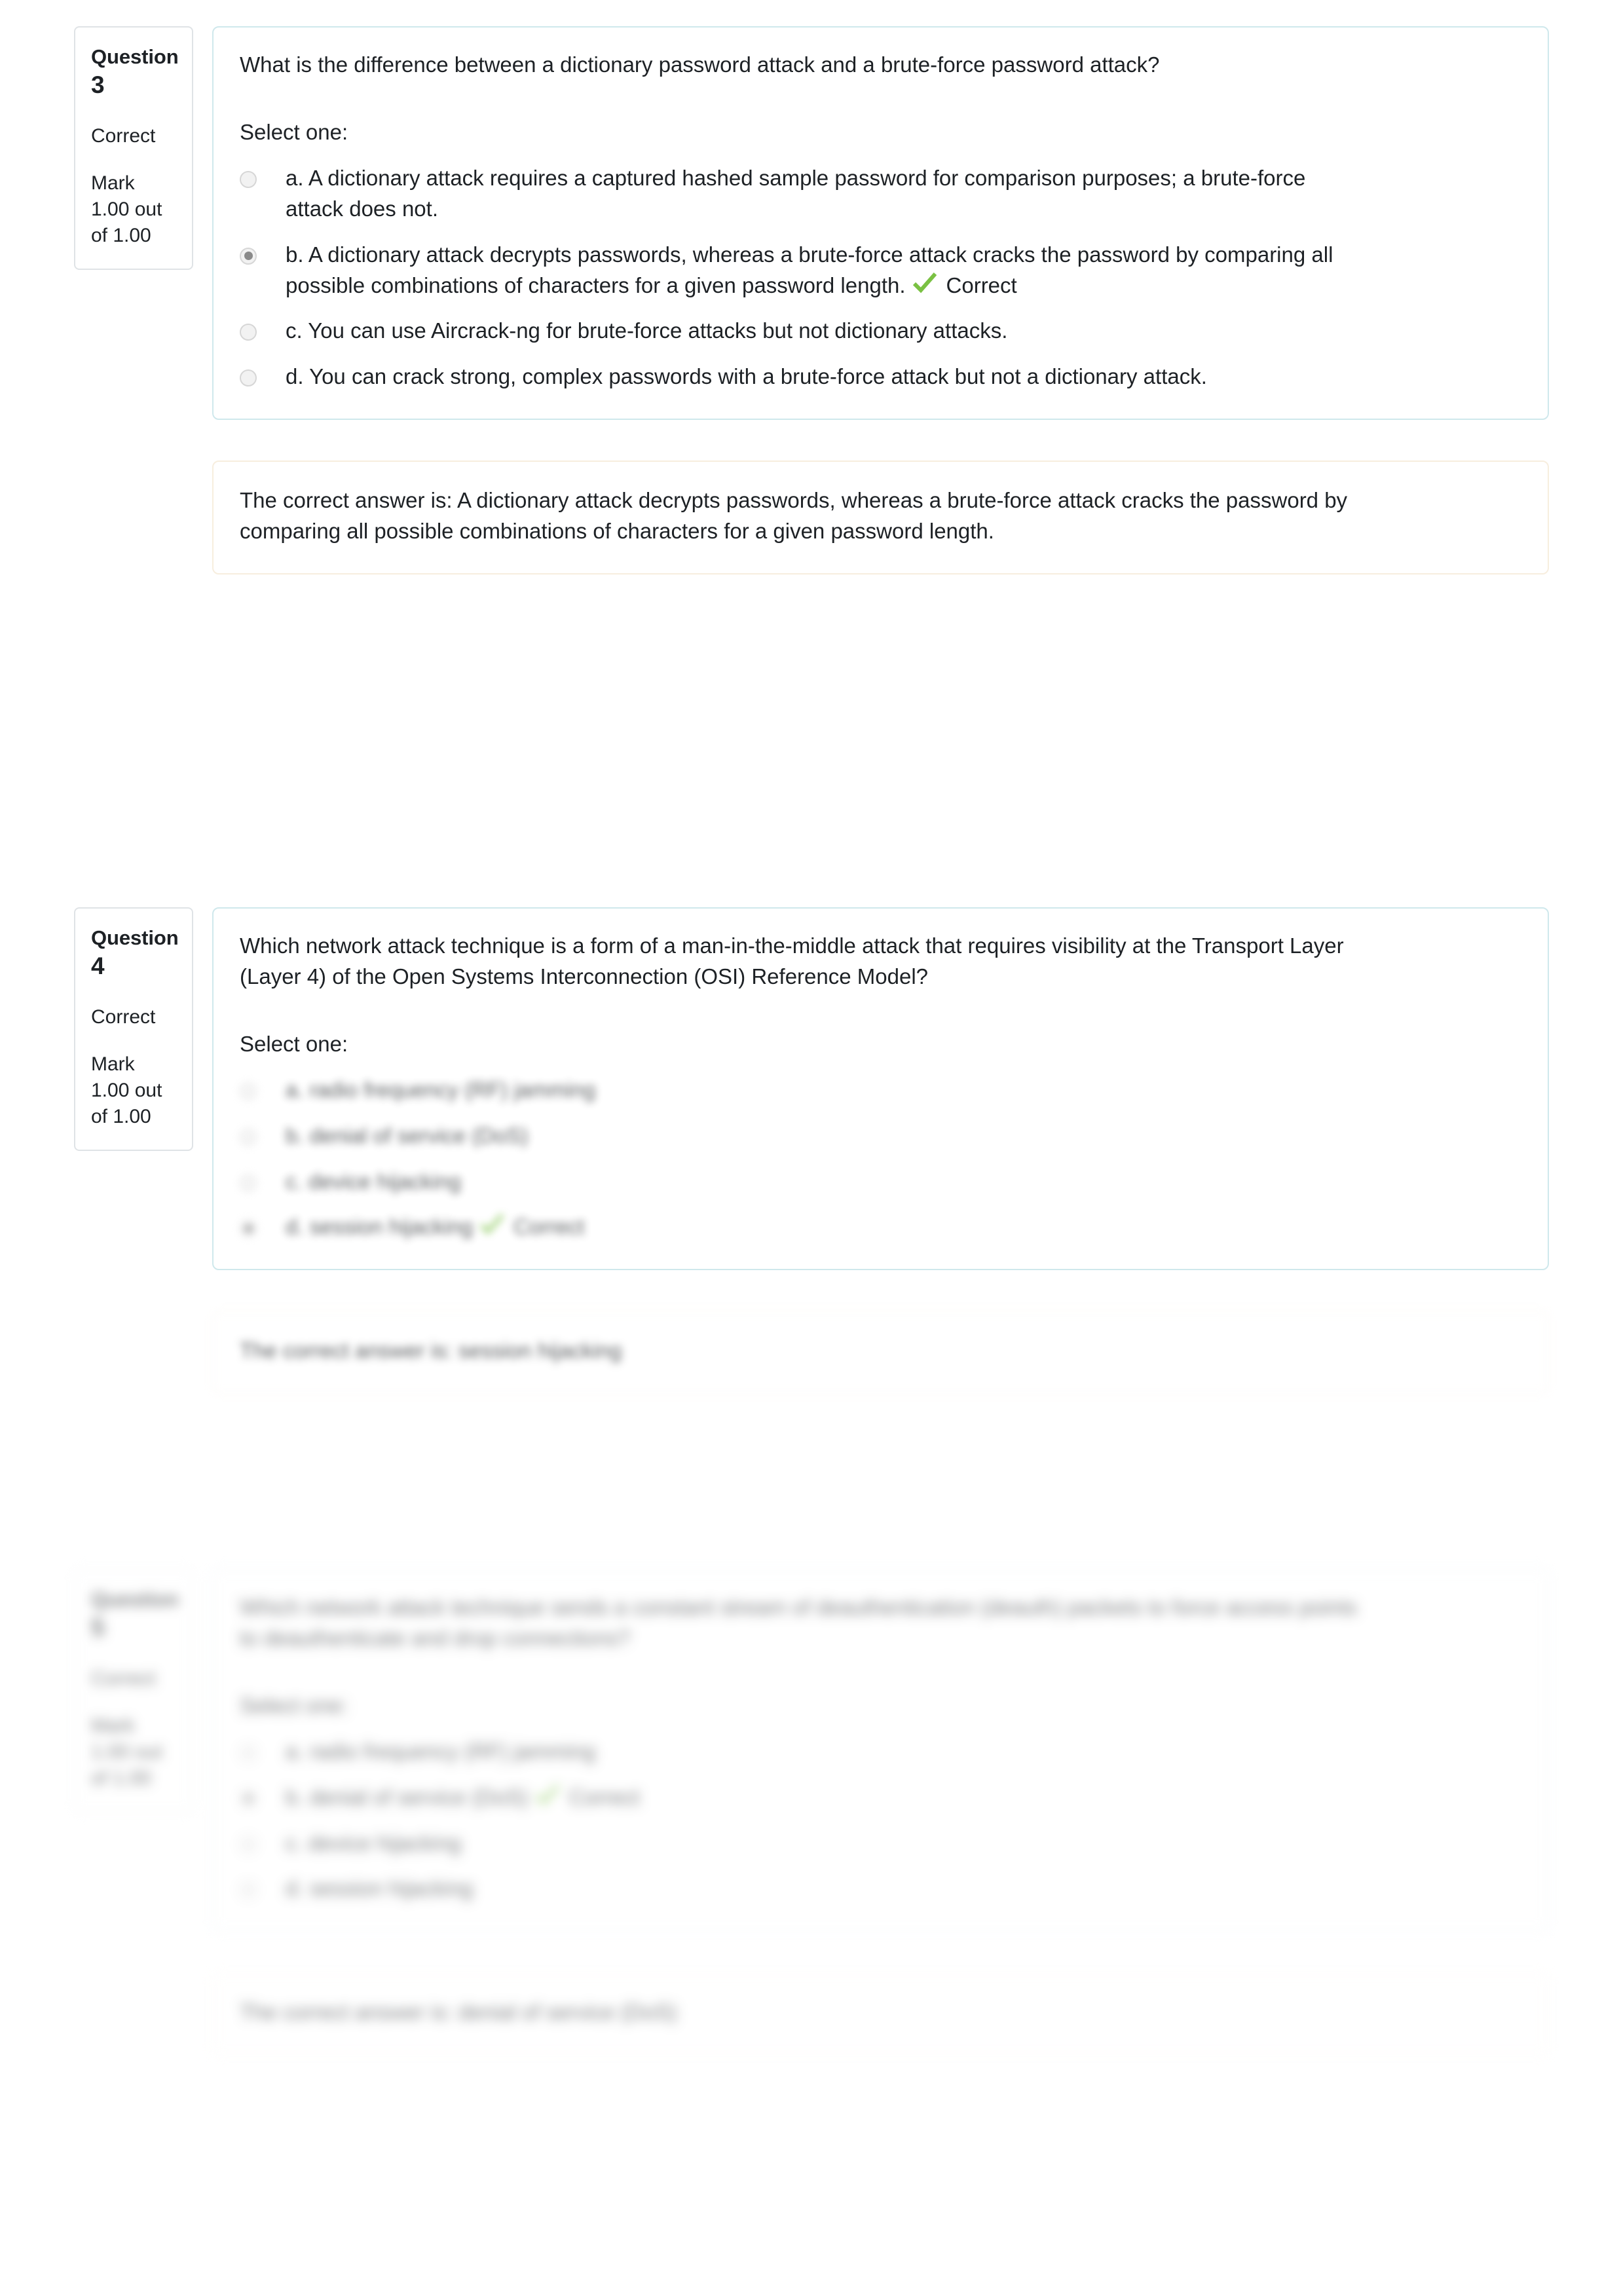 The image size is (1621, 2296). I want to click on answer-label-text-5b: b. denial of service (DoS), so click(407, 1796).